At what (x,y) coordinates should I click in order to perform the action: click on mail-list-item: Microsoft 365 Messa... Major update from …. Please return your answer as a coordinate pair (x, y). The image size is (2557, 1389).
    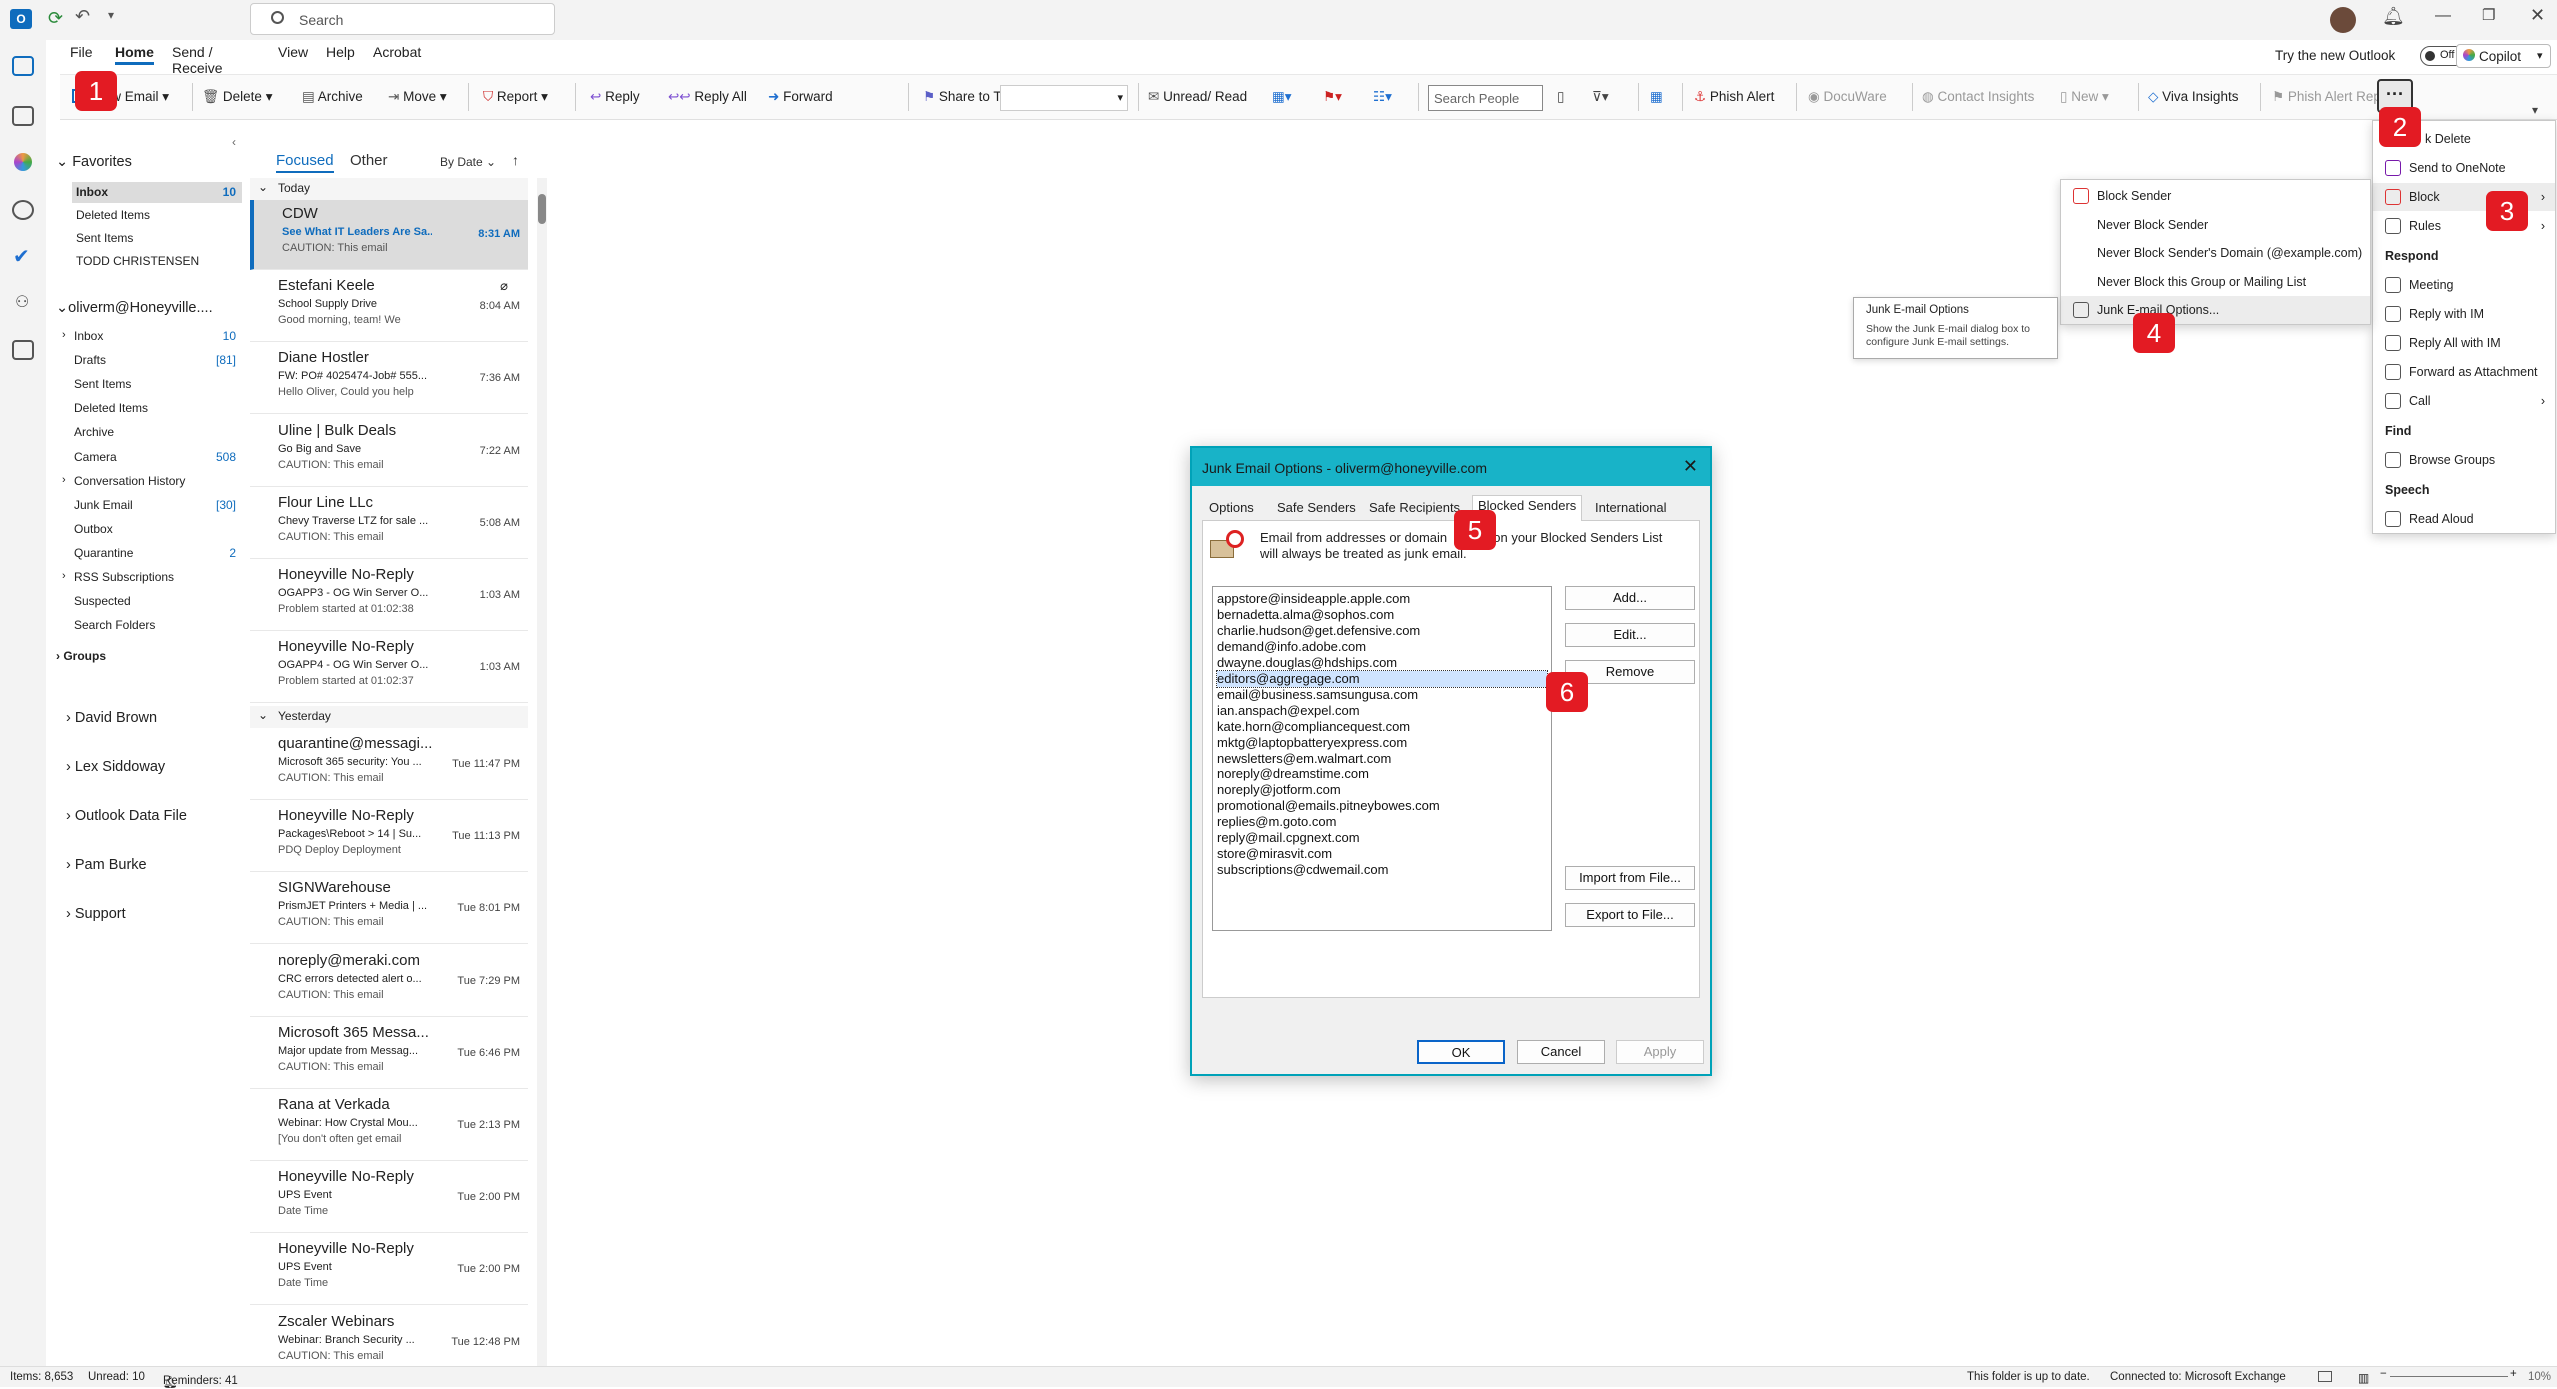
    Looking at the image, I should click on (389, 1054).